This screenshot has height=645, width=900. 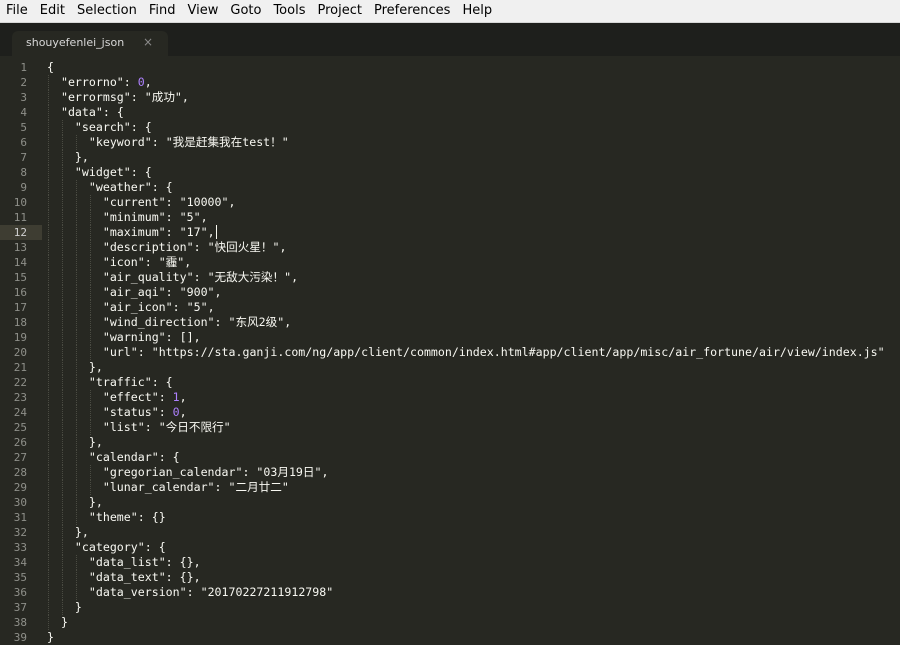 What do you see at coordinates (339, 11) in the screenshot?
I see `menu-project: Project` at bounding box center [339, 11].